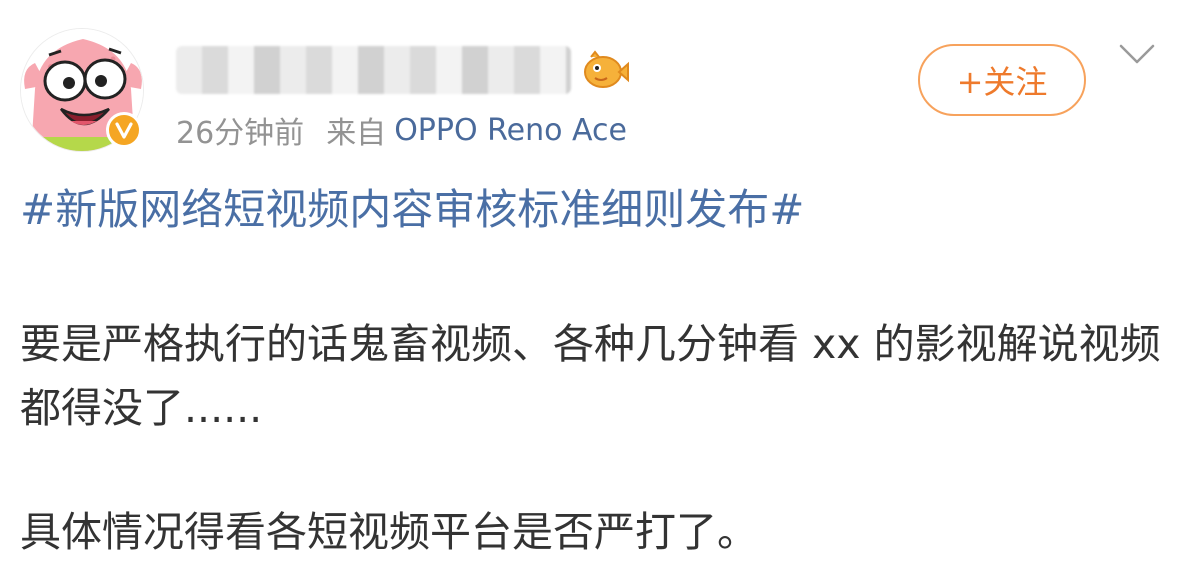 The image size is (1190, 570). I want to click on chevron-down-icon, so click(1137, 55).